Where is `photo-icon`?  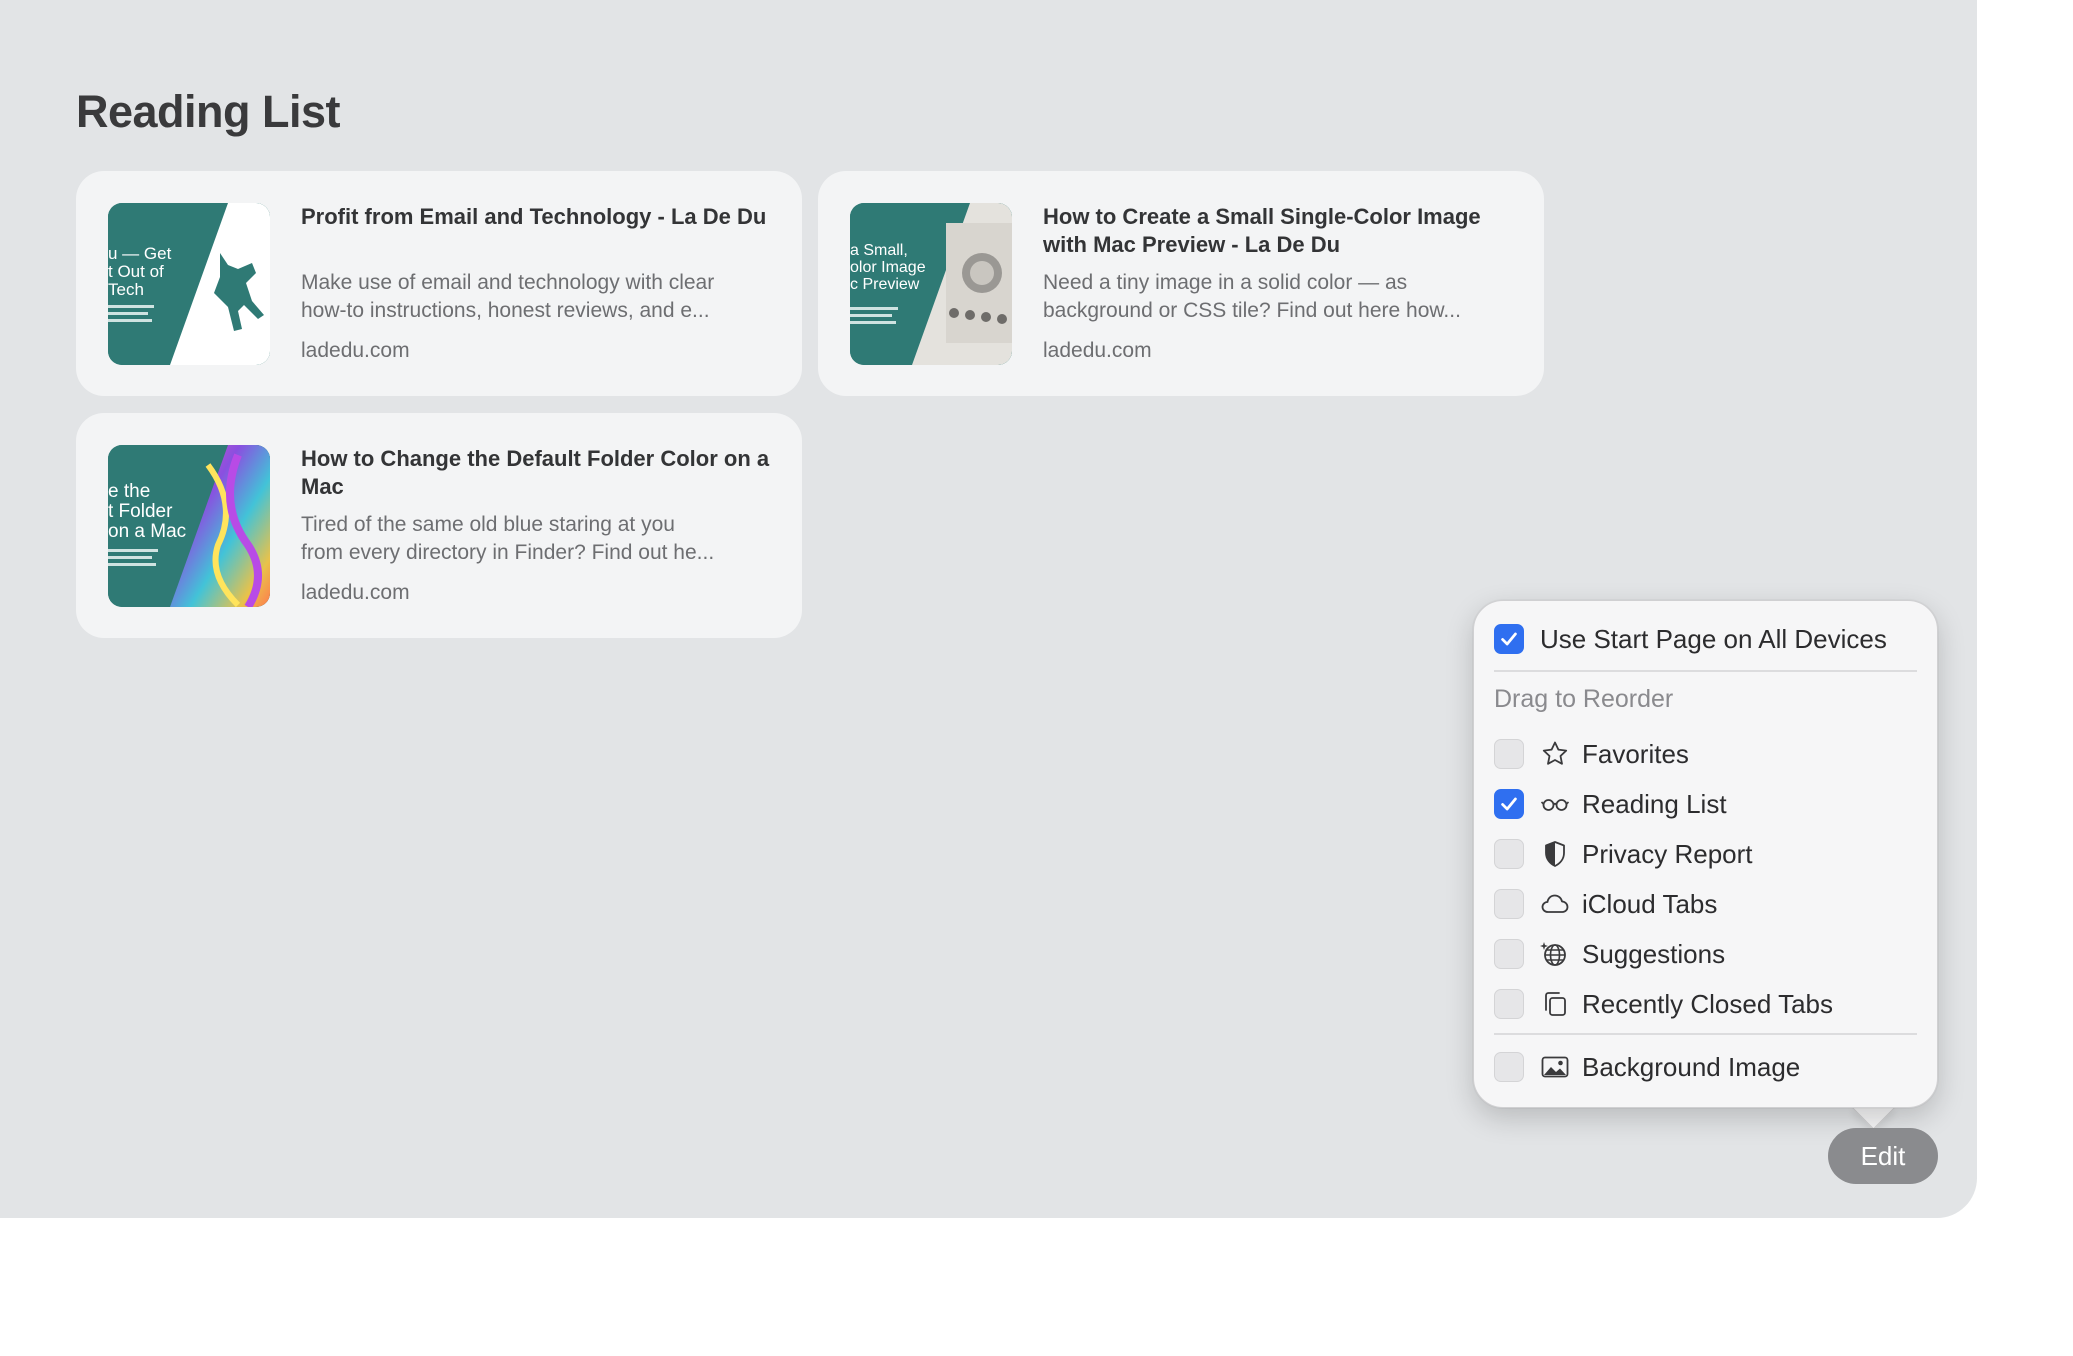 photo-icon is located at coordinates (1555, 1067).